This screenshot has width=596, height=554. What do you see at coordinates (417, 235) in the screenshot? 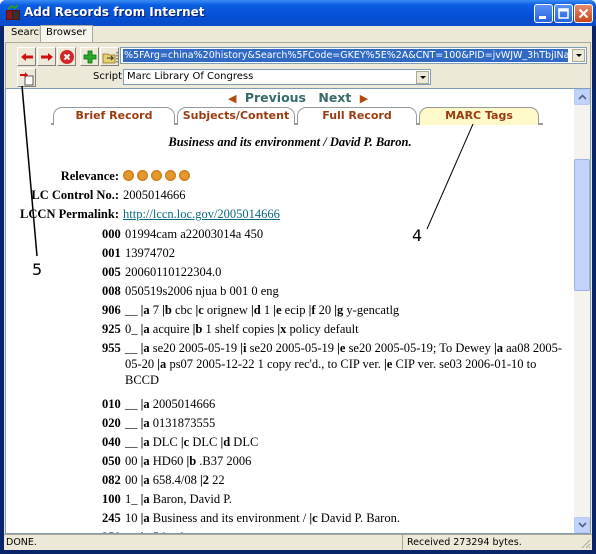
I see `annotation-label-4: 4` at bounding box center [417, 235].